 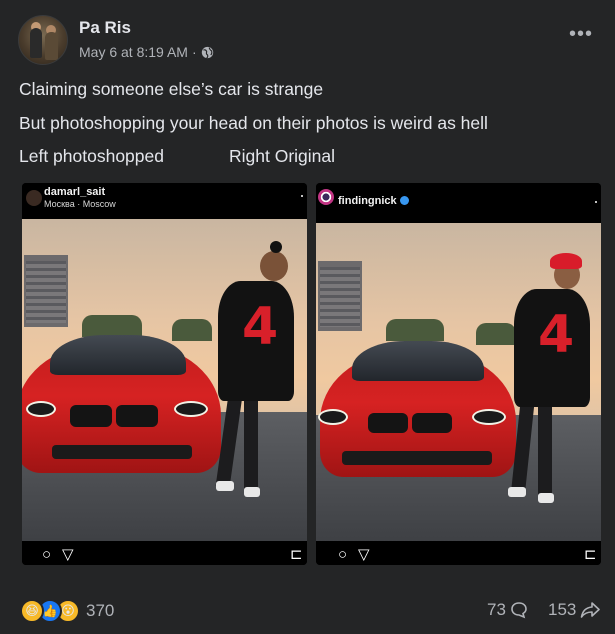 What do you see at coordinates (591, 610) in the screenshot?
I see `share-icon` at bounding box center [591, 610].